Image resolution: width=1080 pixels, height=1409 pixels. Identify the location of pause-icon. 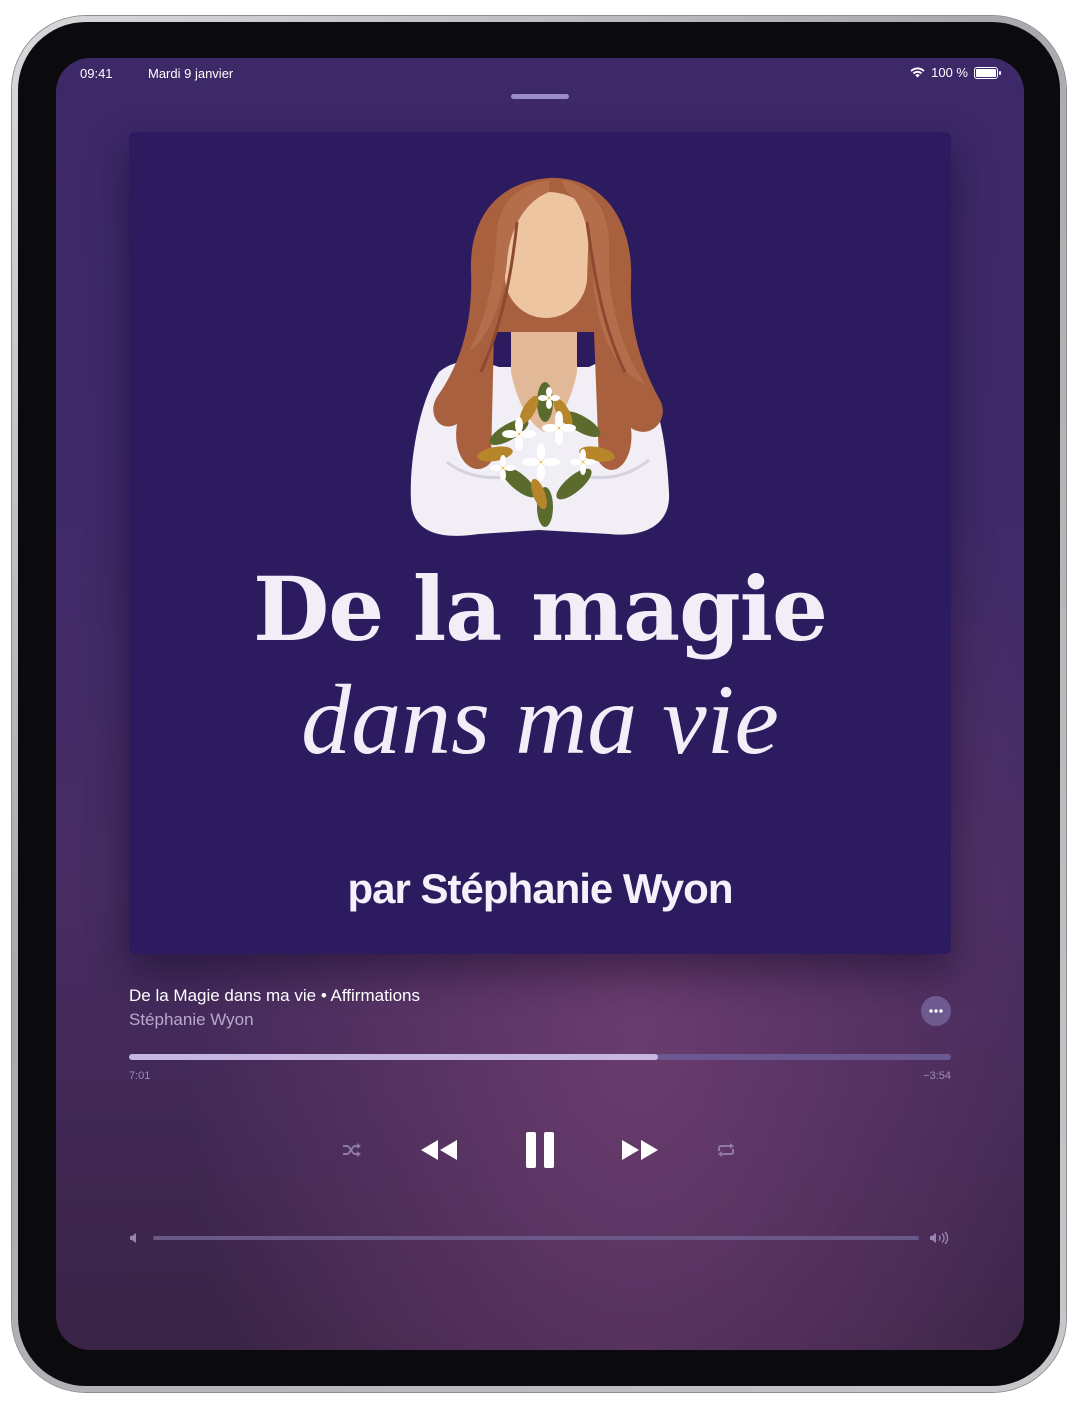
(540, 1150).